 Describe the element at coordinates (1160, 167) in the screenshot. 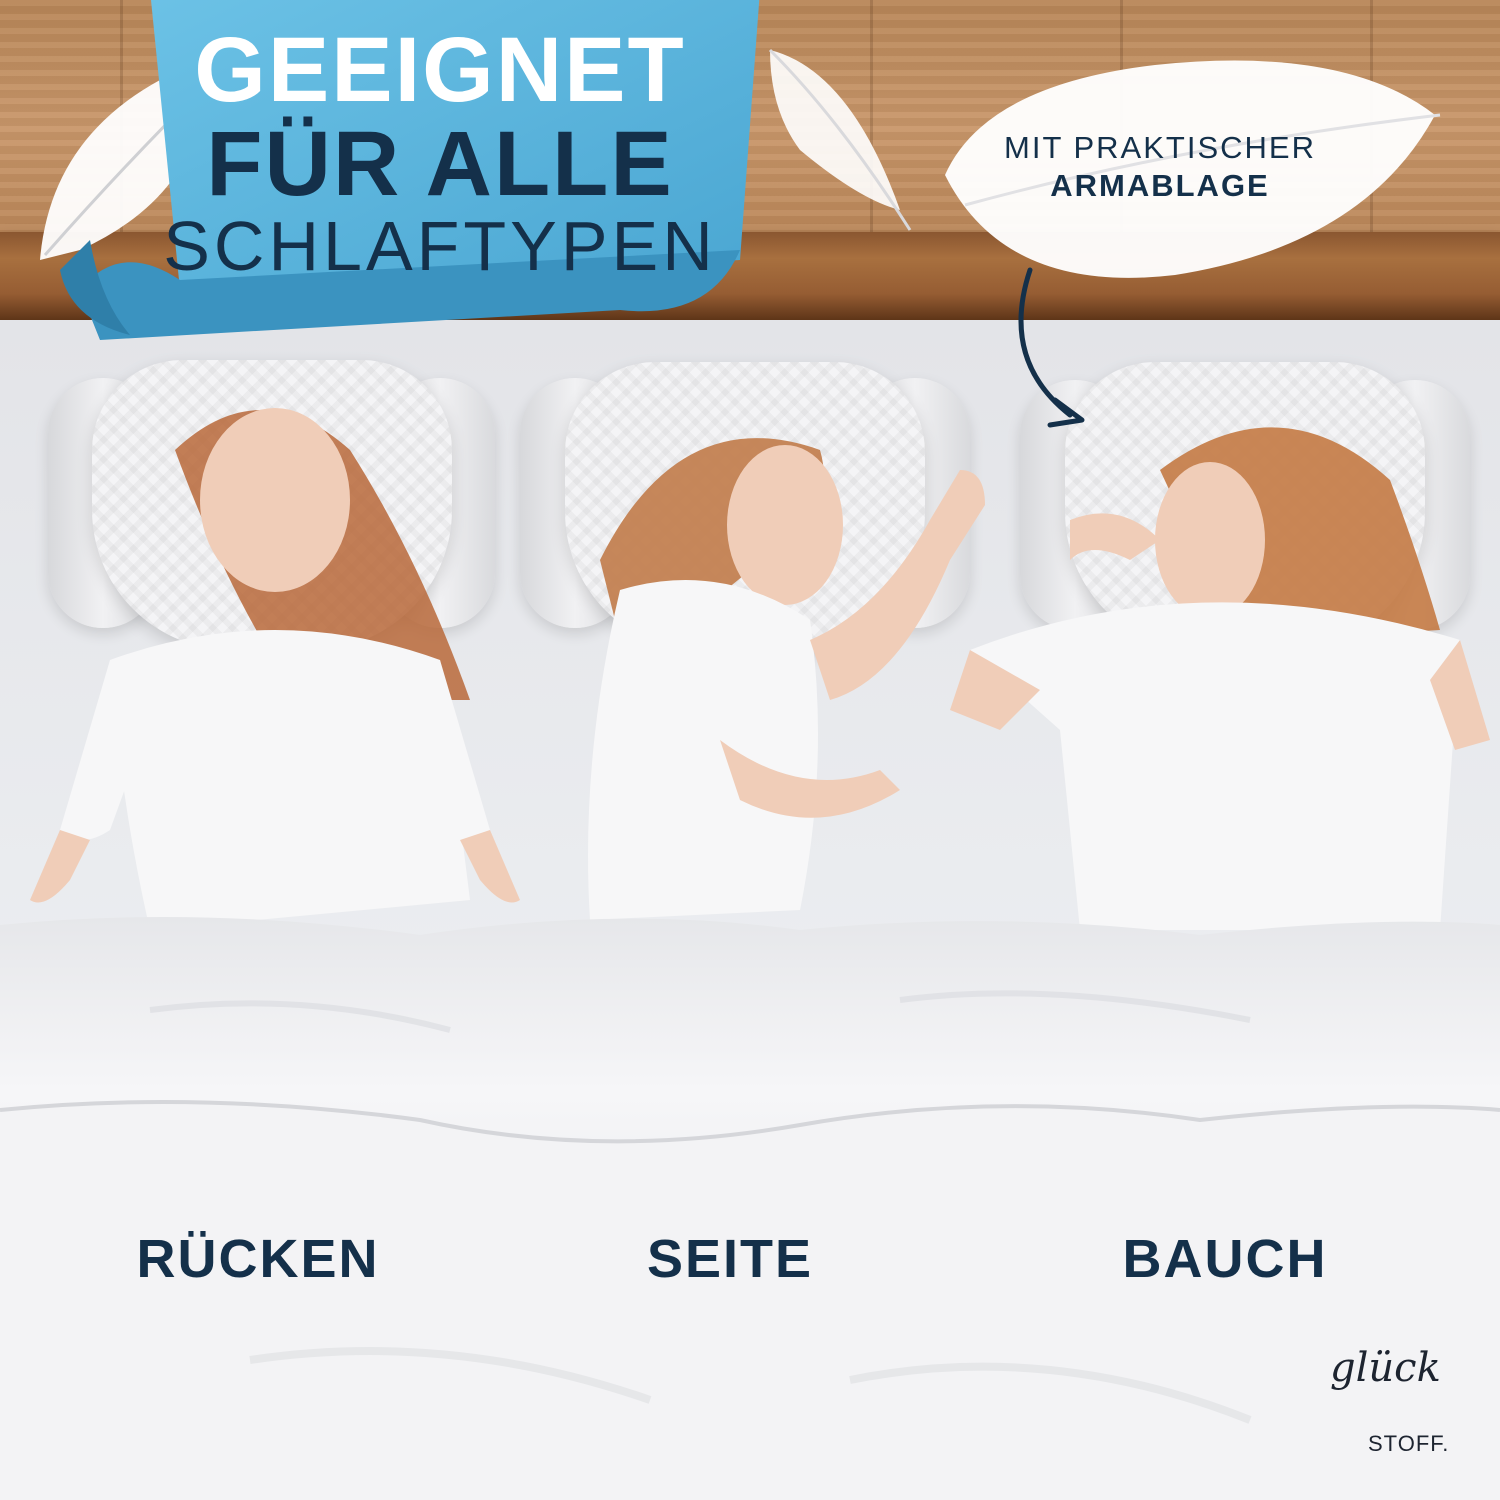

I see `armrest-callout: MIT PRAKTISCHER ARMABLAGE` at that location.